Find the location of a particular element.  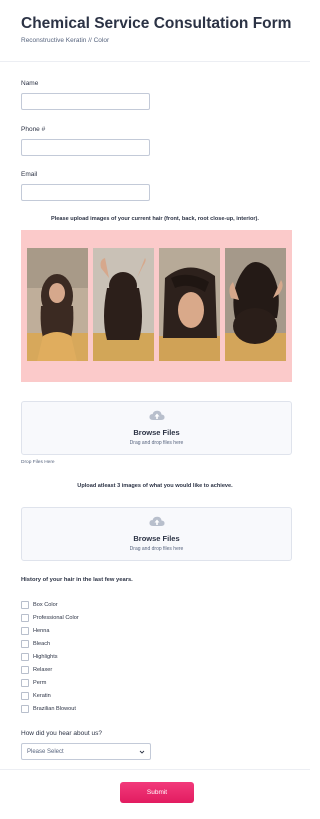

submit-button: Submit is located at coordinates (157, 792).